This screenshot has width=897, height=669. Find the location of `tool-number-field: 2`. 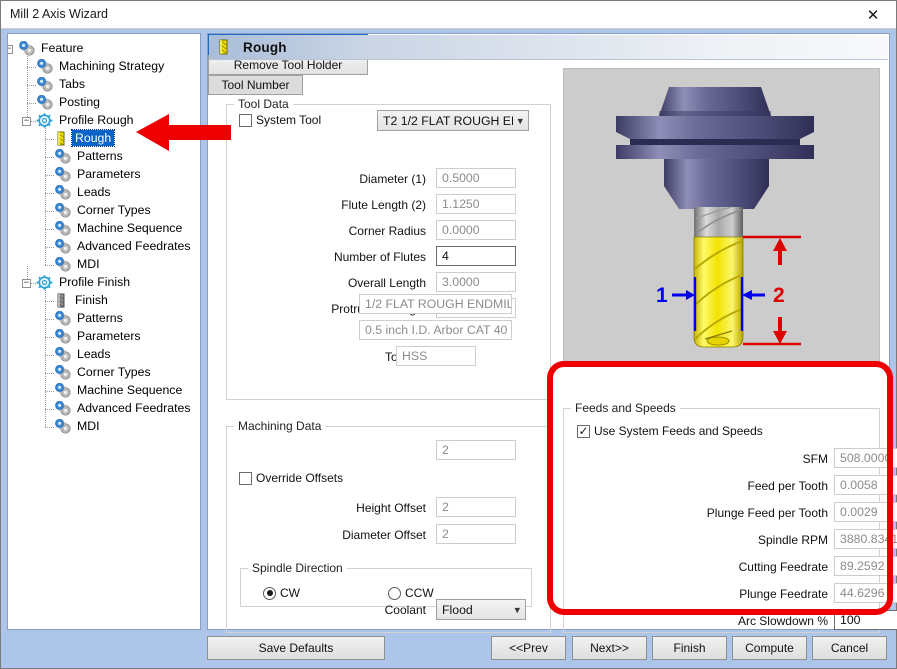

tool-number-field: 2 is located at coordinates (476, 450).